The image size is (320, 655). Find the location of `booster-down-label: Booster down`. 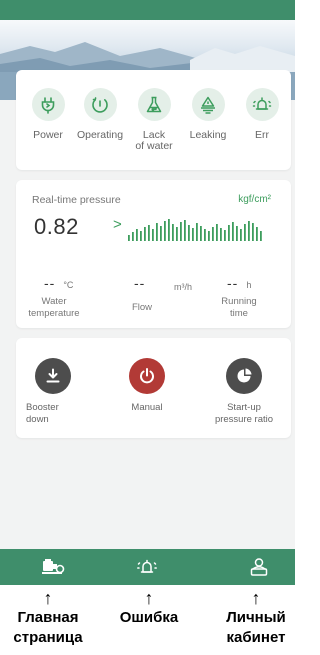

booster-down-label: Booster down is located at coordinates (42, 413).